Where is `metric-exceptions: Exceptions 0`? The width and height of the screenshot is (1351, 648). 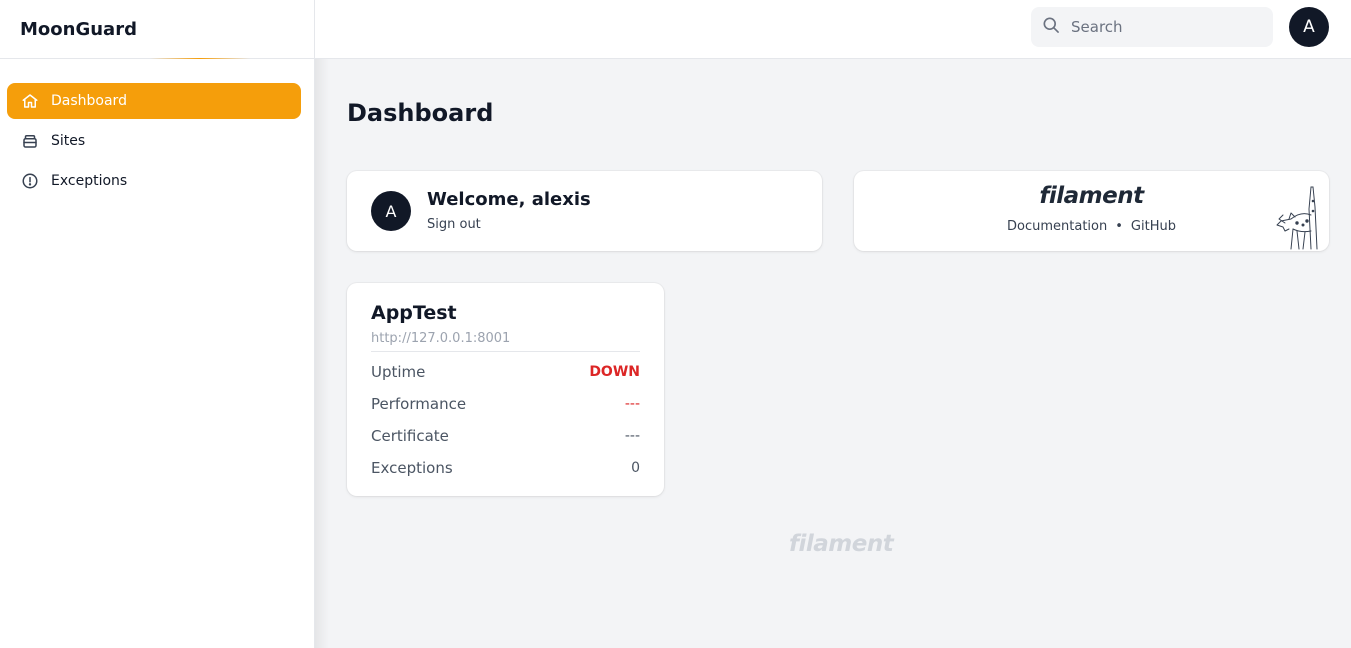
metric-exceptions: Exceptions 0 is located at coordinates (505, 468).